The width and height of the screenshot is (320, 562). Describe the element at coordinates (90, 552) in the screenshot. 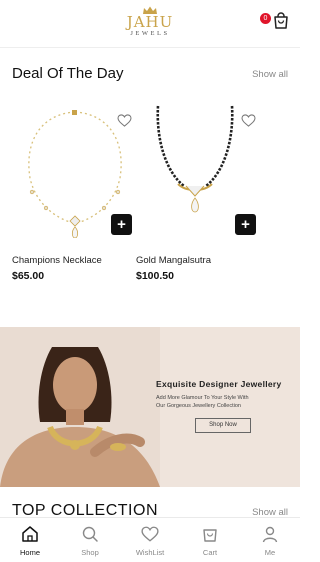

I see `tab-label: Shop` at that location.